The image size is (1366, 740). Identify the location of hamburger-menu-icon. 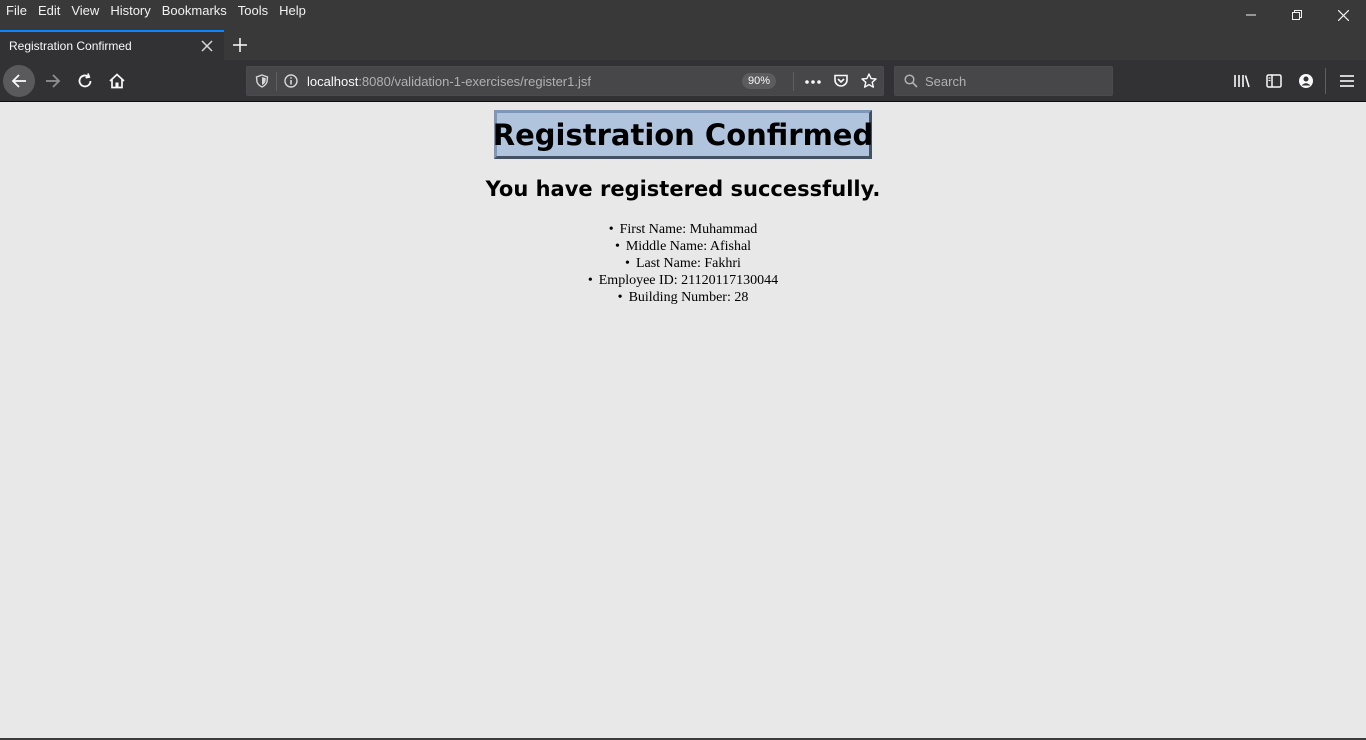
(1347, 81).